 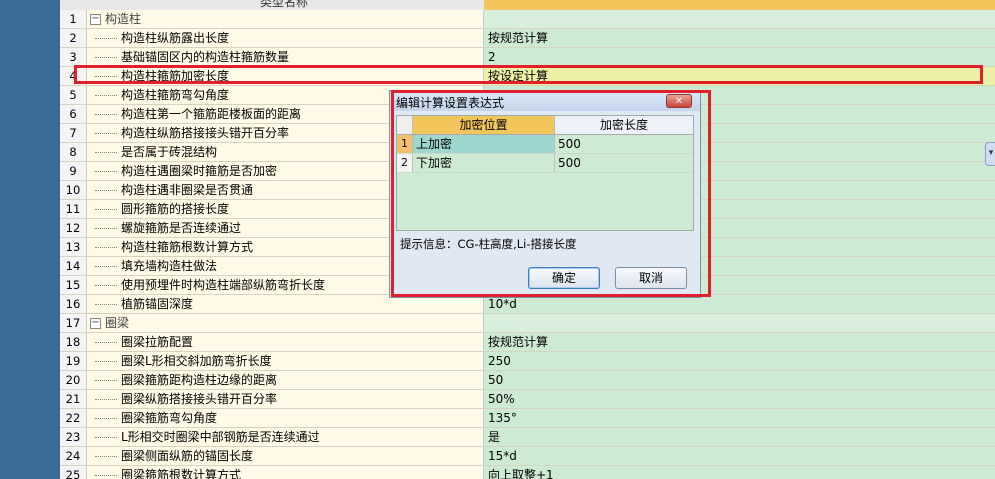 What do you see at coordinates (285, 57) in the screenshot?
I see `name-cell: 基础锚固区内的构造柱箍筋数量` at bounding box center [285, 57].